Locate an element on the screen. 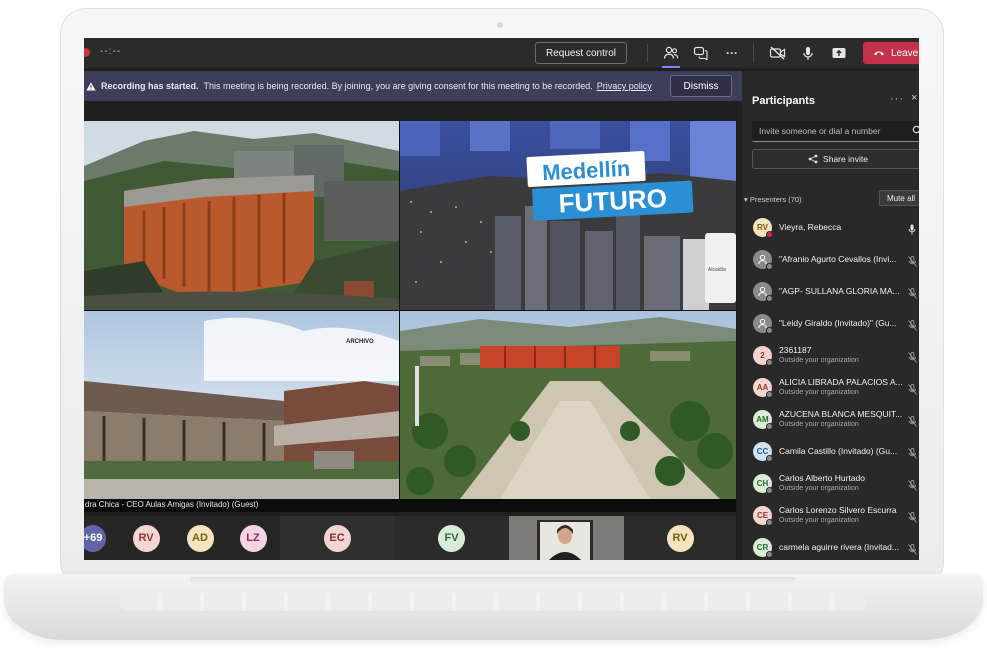 This screenshot has width=987, height=648. warning-icon is located at coordinates (91, 86).